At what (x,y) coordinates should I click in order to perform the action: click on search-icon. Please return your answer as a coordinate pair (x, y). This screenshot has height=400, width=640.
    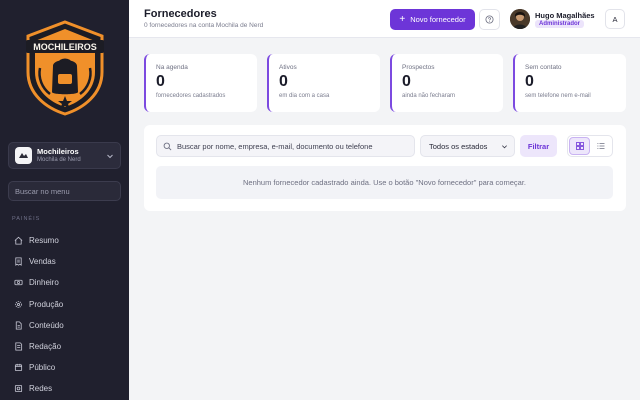
    Looking at the image, I should click on (167, 146).